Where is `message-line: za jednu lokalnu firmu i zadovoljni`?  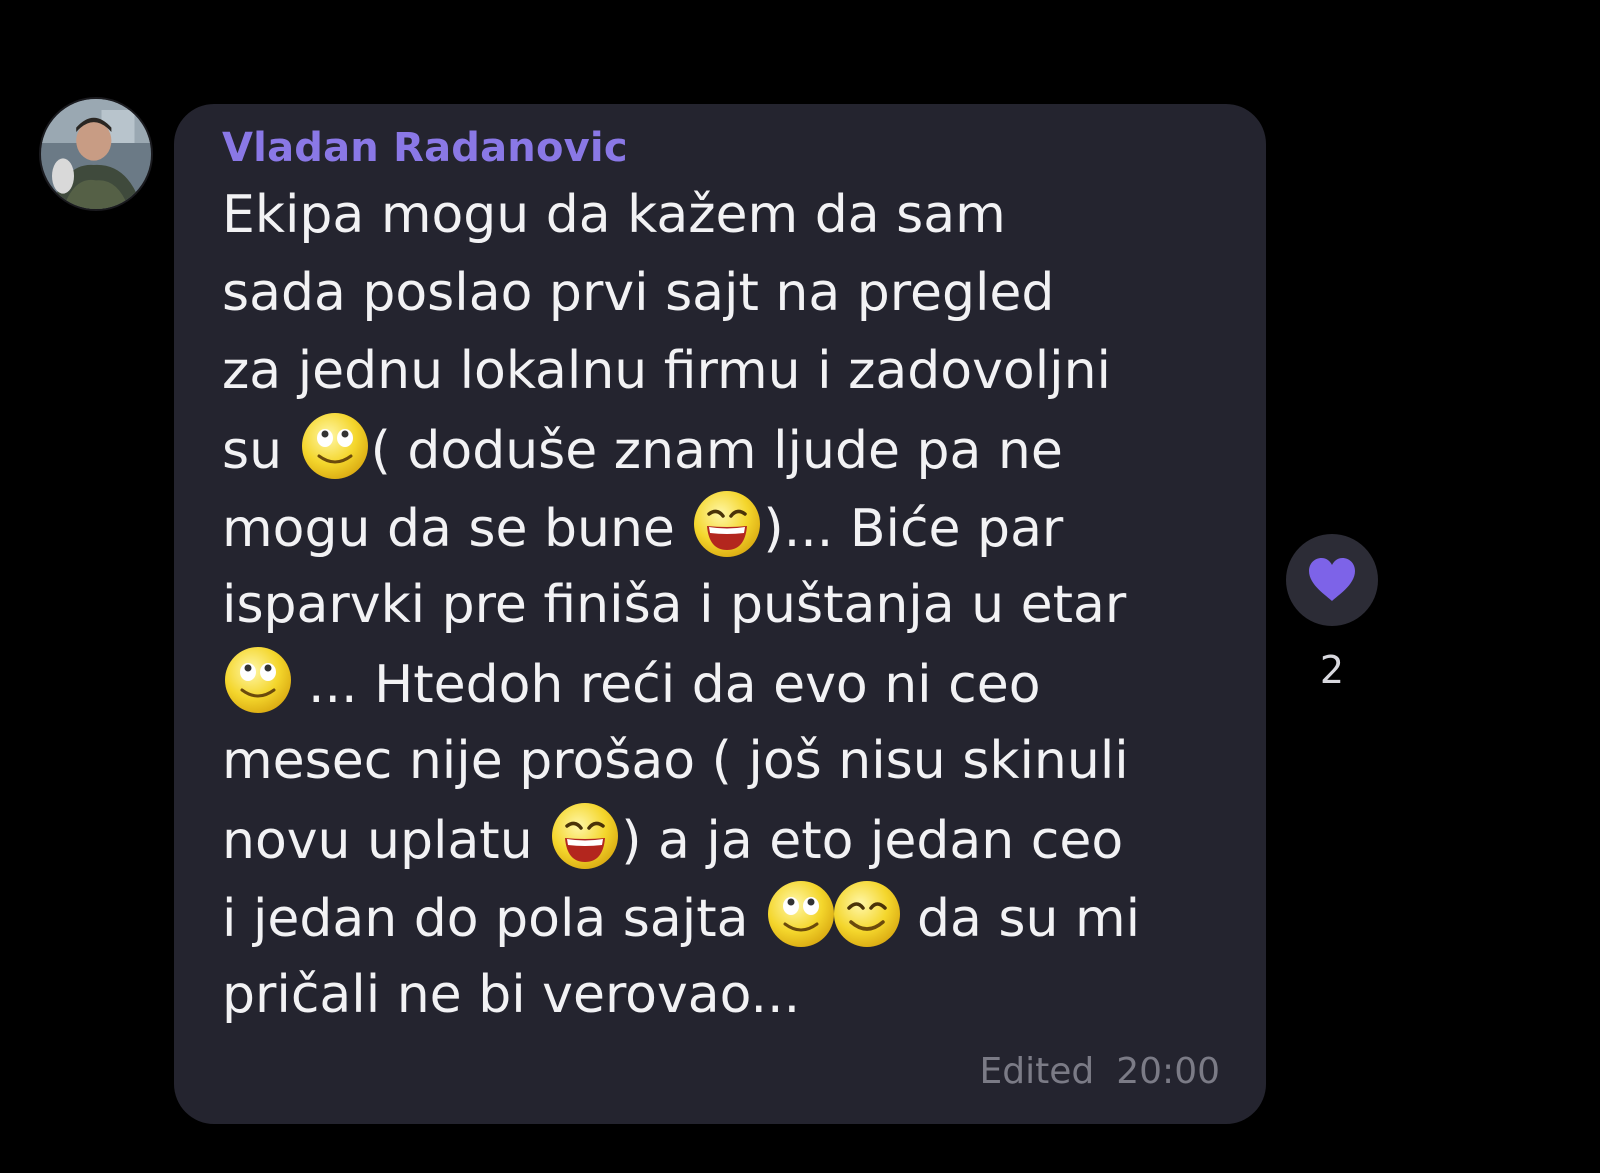 message-line: za jednu lokalnu firmu i zadovoljni is located at coordinates (667, 371).